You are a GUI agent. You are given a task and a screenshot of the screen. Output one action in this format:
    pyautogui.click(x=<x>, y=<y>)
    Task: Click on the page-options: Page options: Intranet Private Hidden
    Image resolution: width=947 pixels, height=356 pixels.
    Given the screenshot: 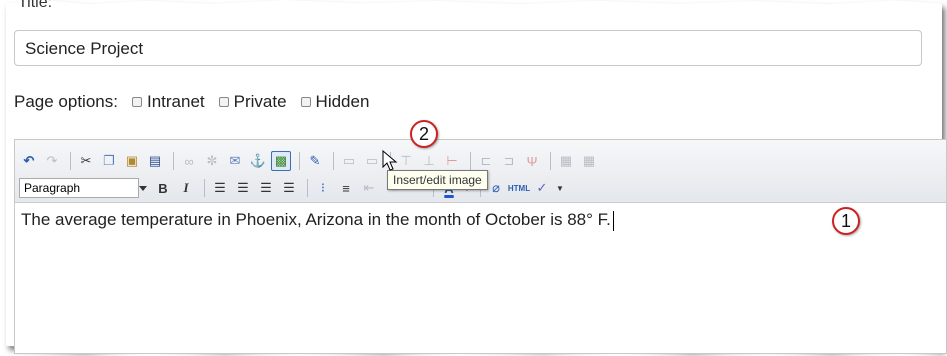 What is the action you would take?
    pyautogui.click(x=191, y=102)
    